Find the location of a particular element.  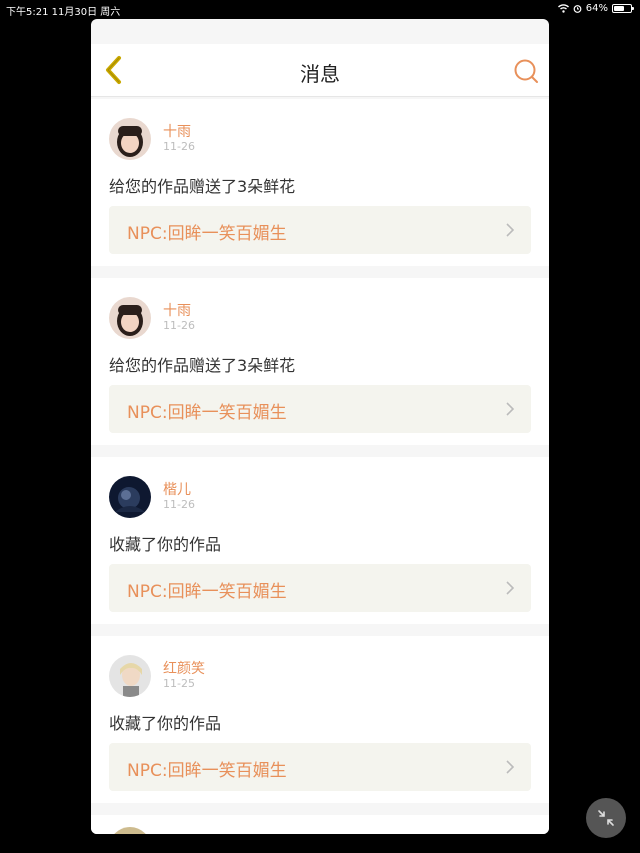

battery-percent: 64% is located at coordinates (596, 8).